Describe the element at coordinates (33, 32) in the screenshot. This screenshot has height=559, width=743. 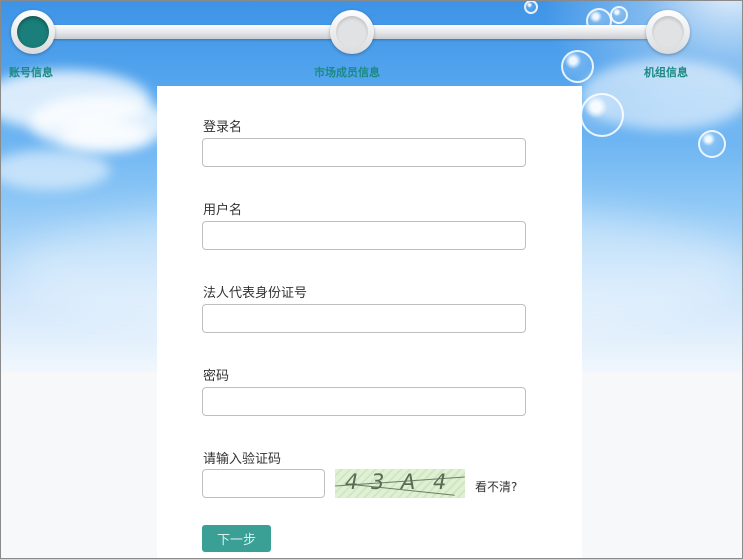
I see `step-1-node` at that location.